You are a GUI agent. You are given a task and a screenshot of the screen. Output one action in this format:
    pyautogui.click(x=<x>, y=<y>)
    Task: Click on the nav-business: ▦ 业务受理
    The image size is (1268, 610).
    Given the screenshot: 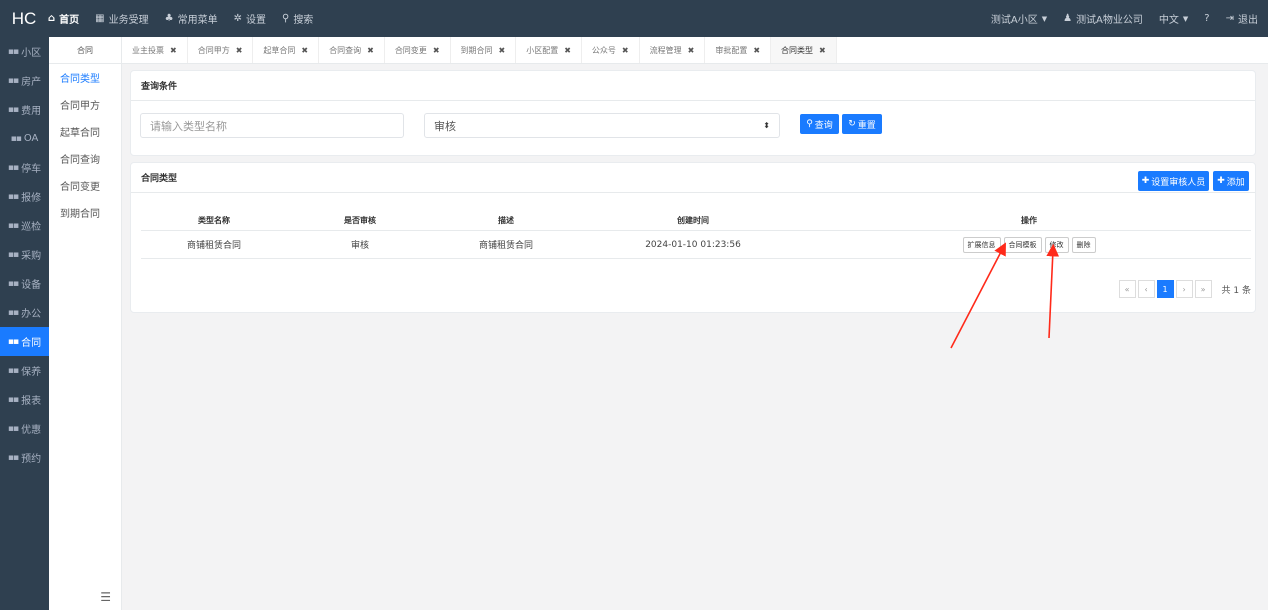 What is the action you would take?
    pyautogui.click(x=121, y=18)
    